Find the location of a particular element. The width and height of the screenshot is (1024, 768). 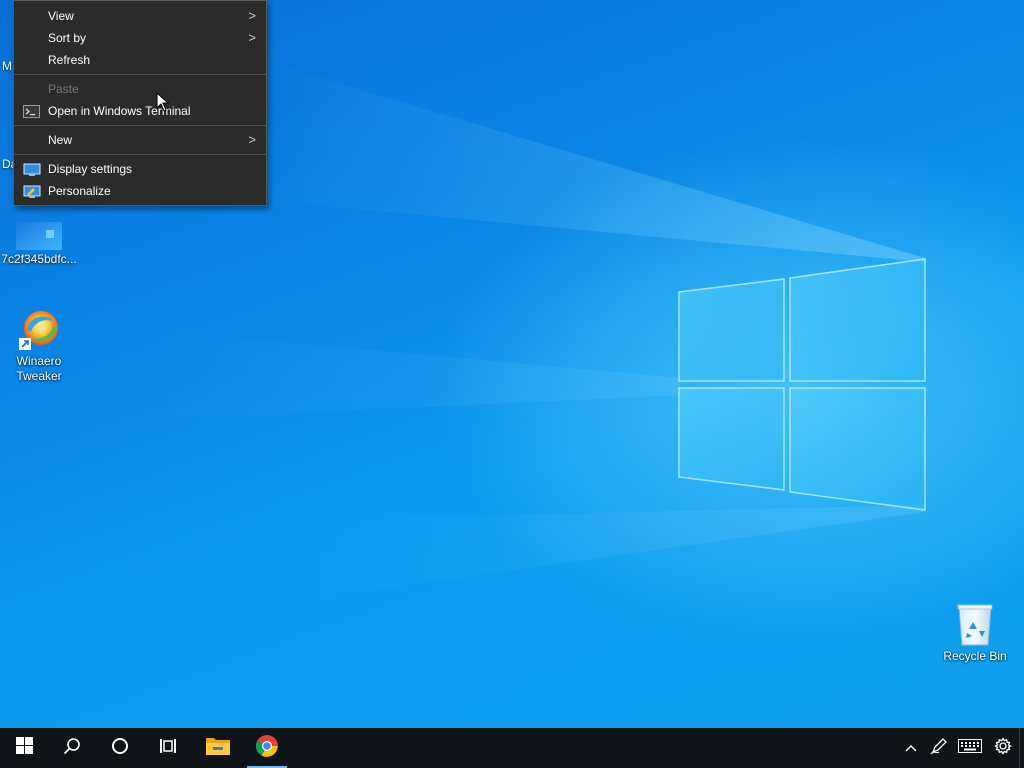

menu-item-label: View is located at coordinates (61, 16).